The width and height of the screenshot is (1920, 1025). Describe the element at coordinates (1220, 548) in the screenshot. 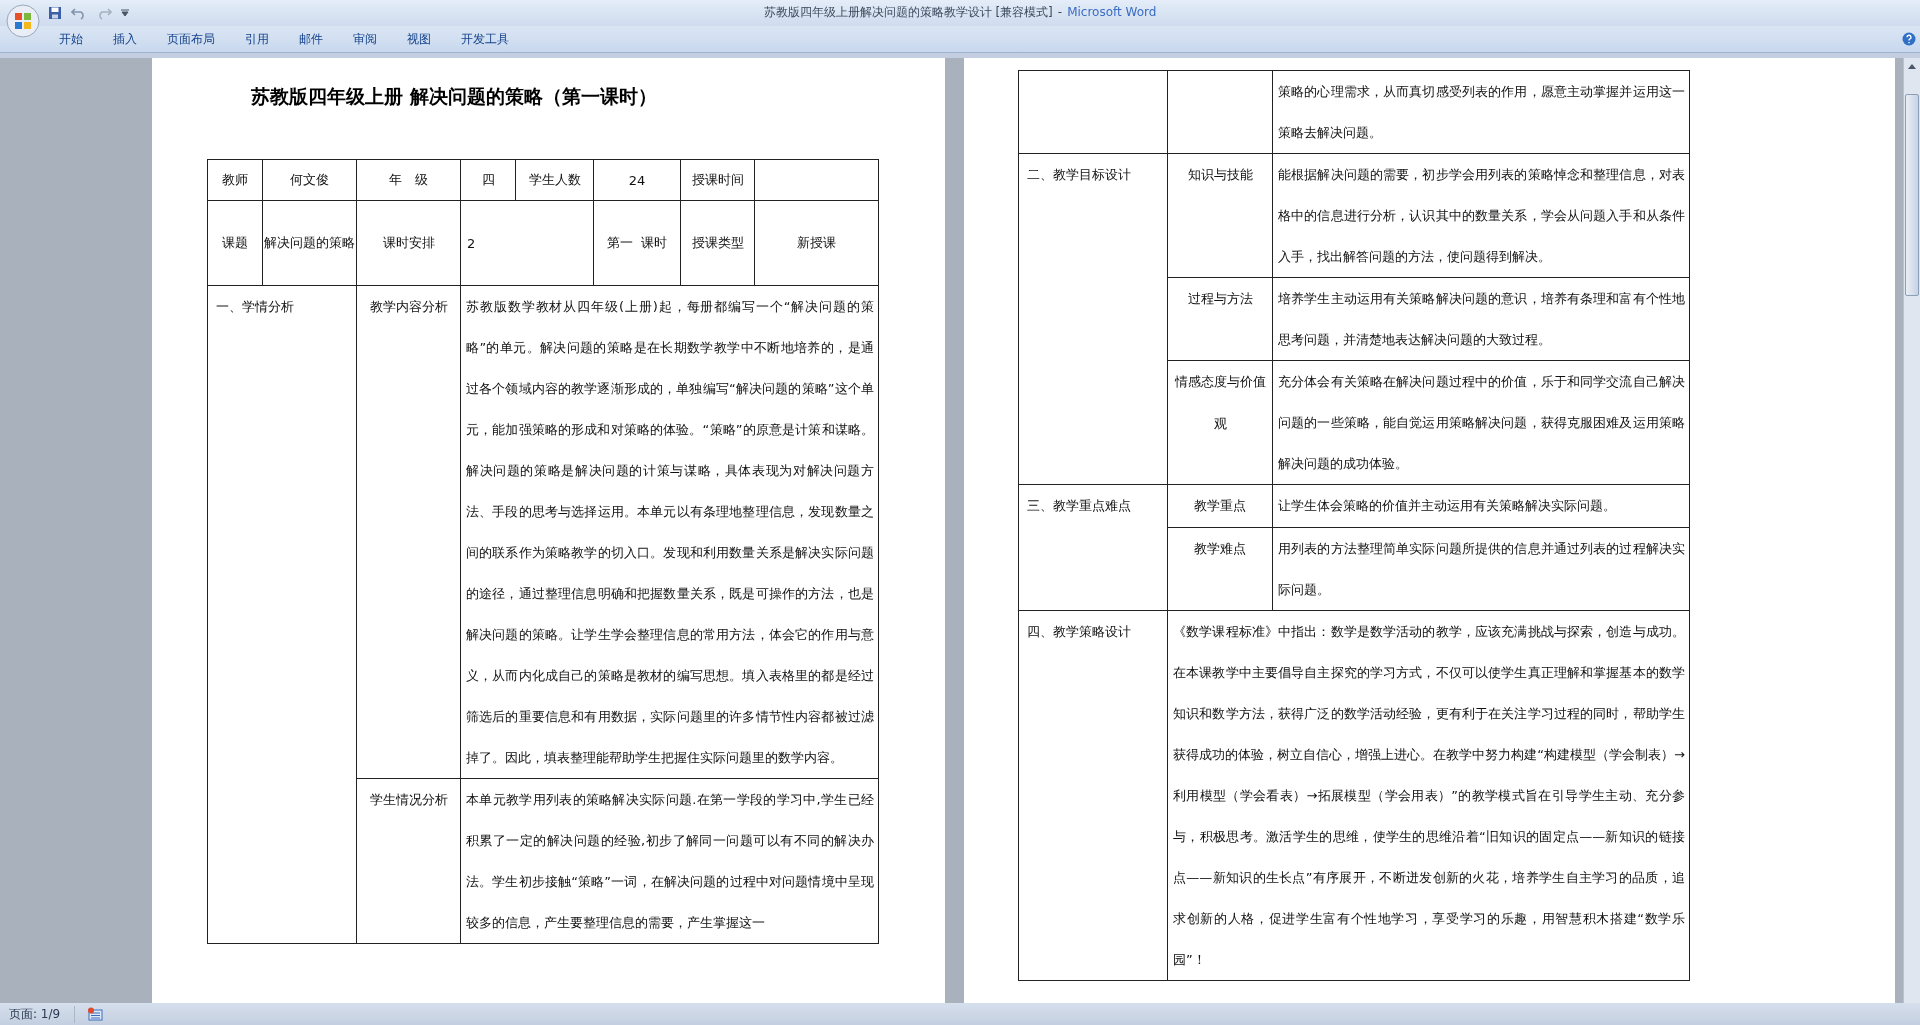

I see `subsection-label: 教学难点` at that location.